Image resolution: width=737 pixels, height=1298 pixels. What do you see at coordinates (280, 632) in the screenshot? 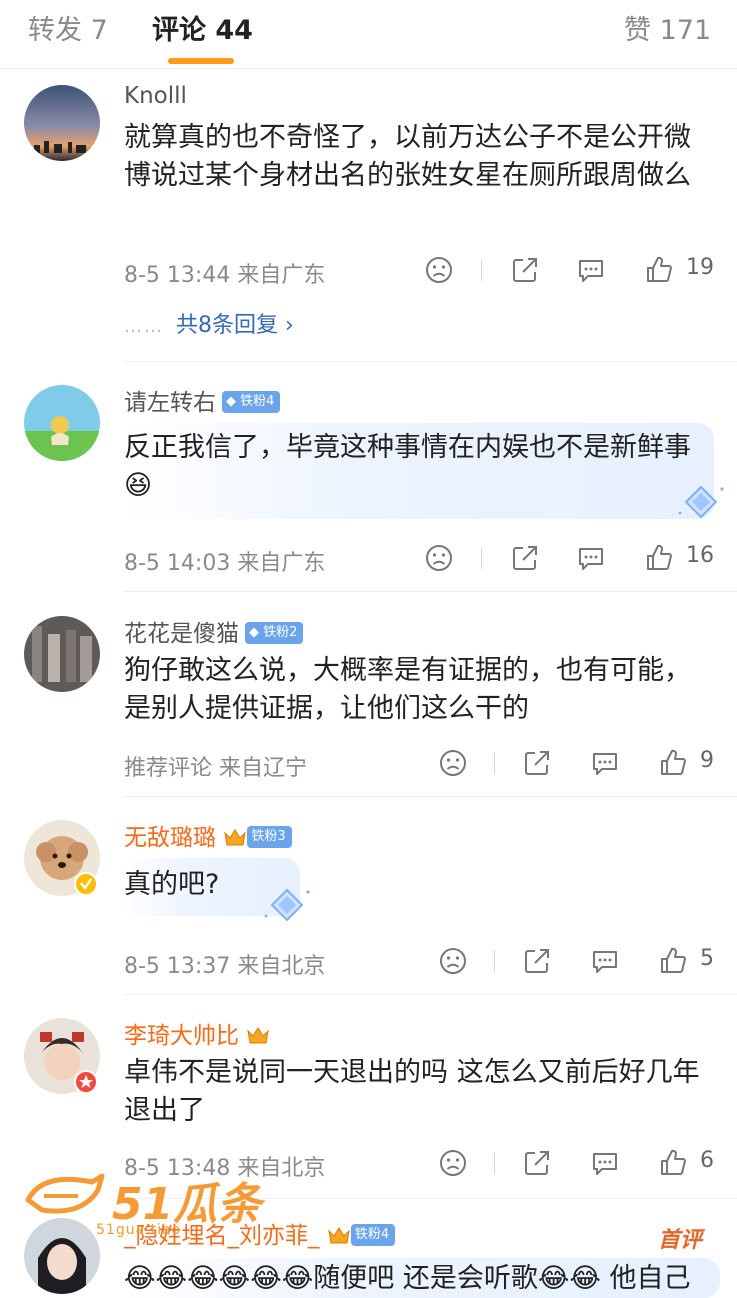
I see `fan-badge-label: 铁粉2` at bounding box center [280, 632].